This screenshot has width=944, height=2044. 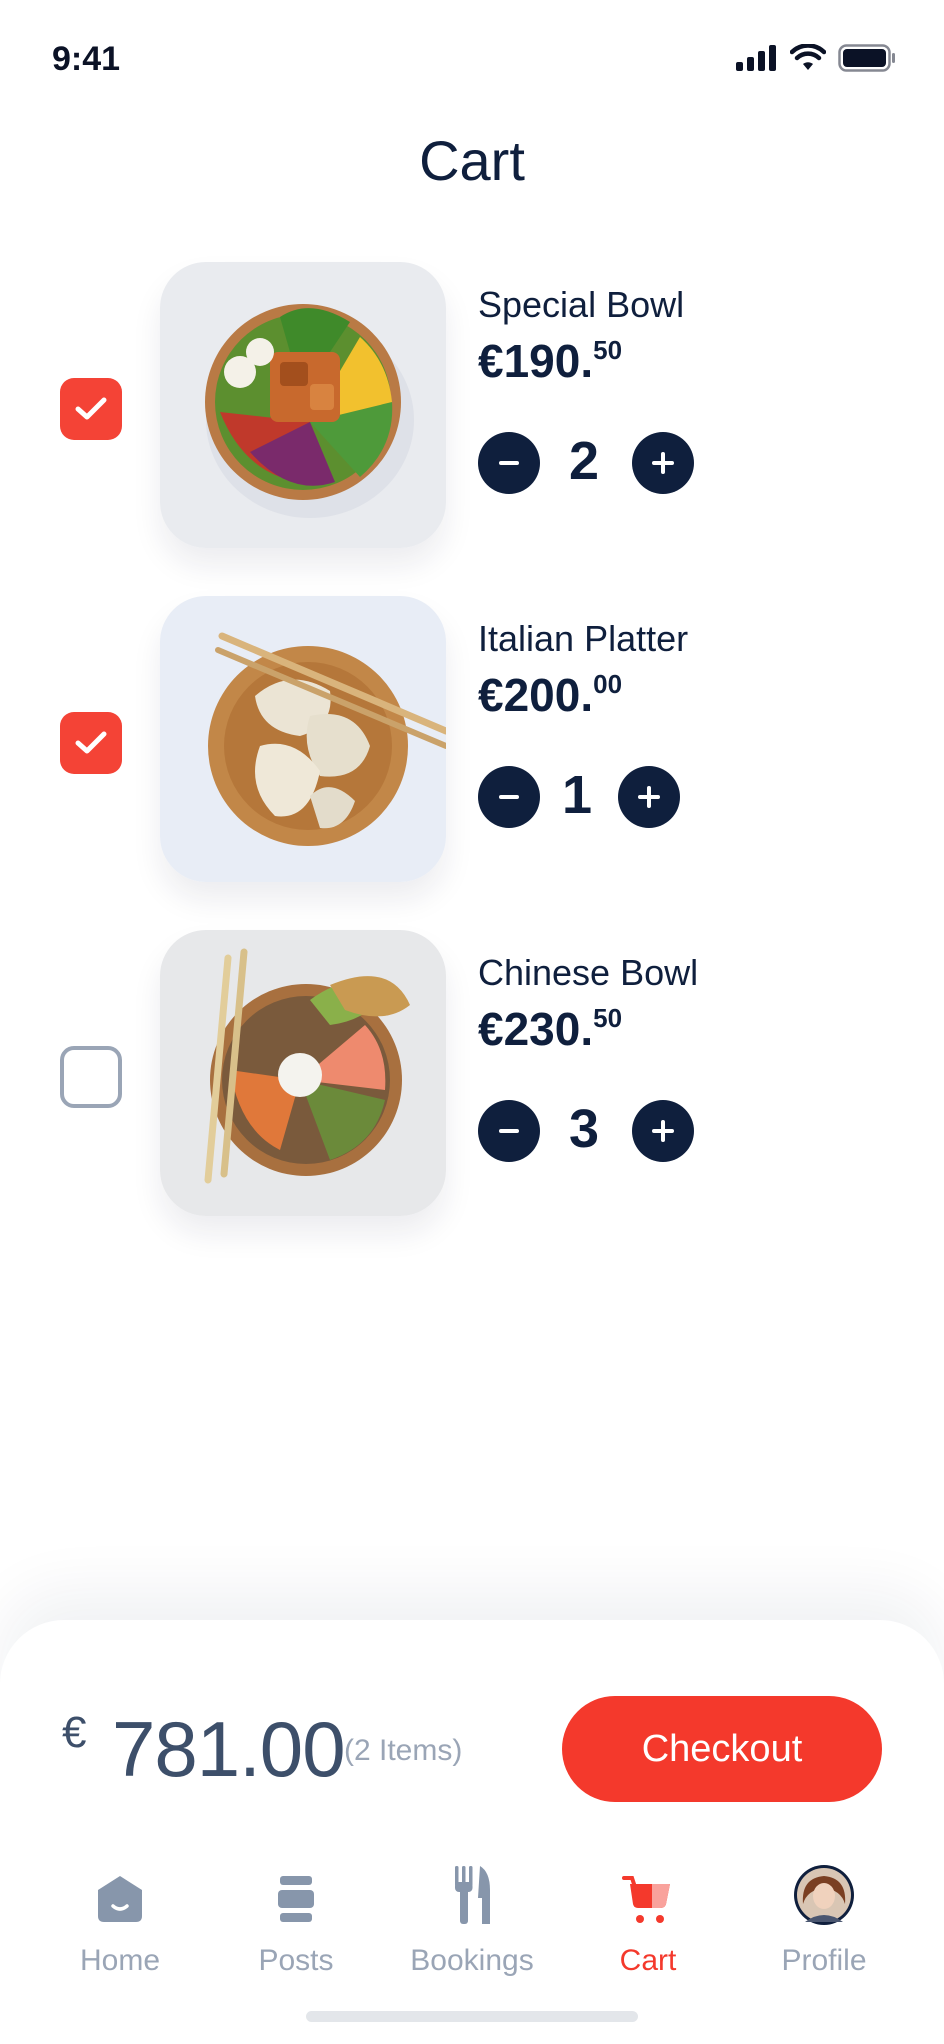 I want to click on dumplings-image, so click(x=303, y=739).